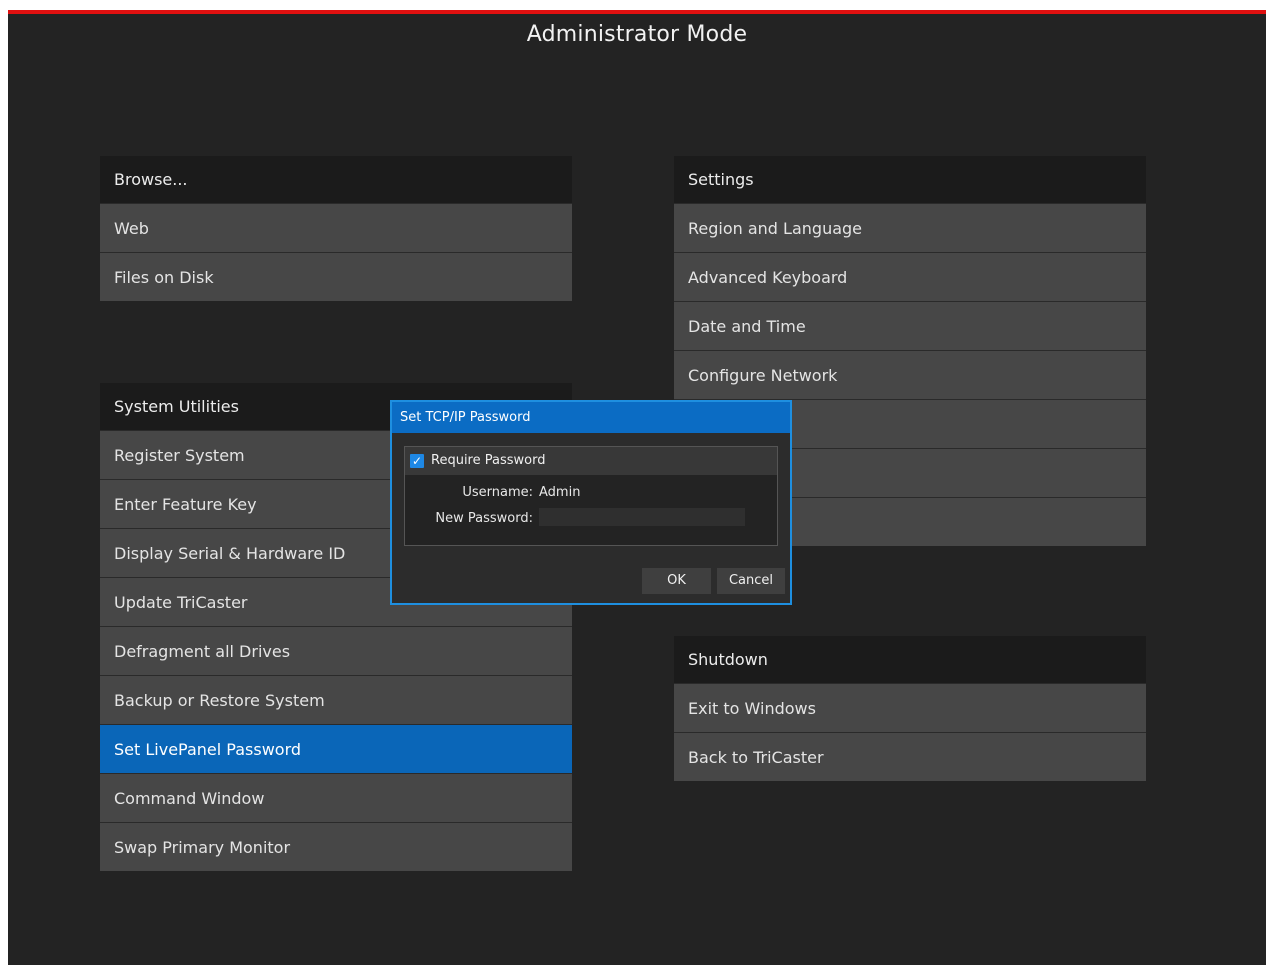 The width and height of the screenshot is (1266, 965). I want to click on shutdown-item-exit-to-windows: Exit to Windows, so click(910, 707).